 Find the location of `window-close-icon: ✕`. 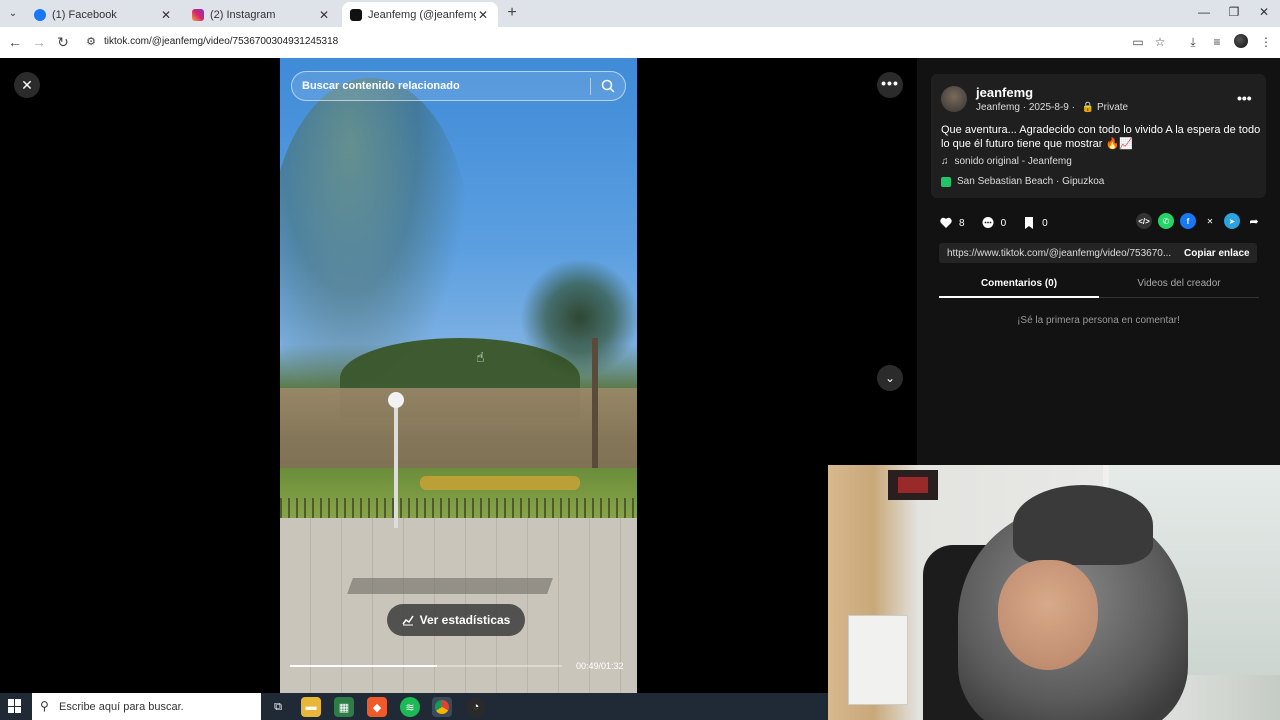

window-close-icon: ✕ is located at coordinates (1264, 12).